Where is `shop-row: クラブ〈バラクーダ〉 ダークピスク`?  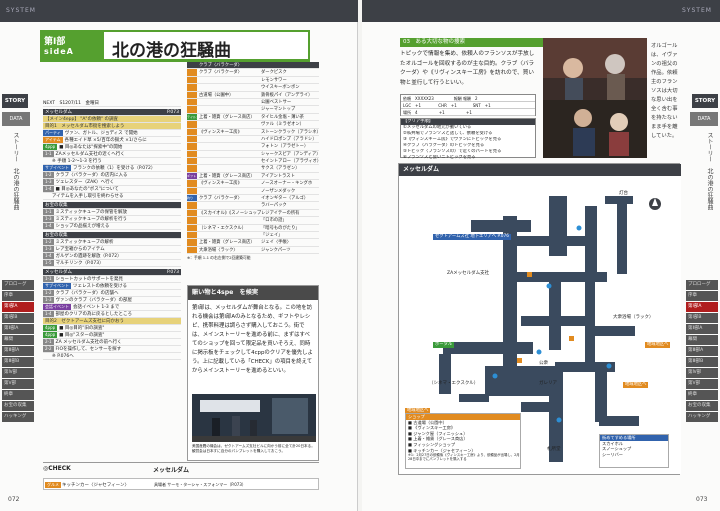
shop-row: クラブ〈バラクーダ〉 ダークピスク is located at coordinates (253, 73).